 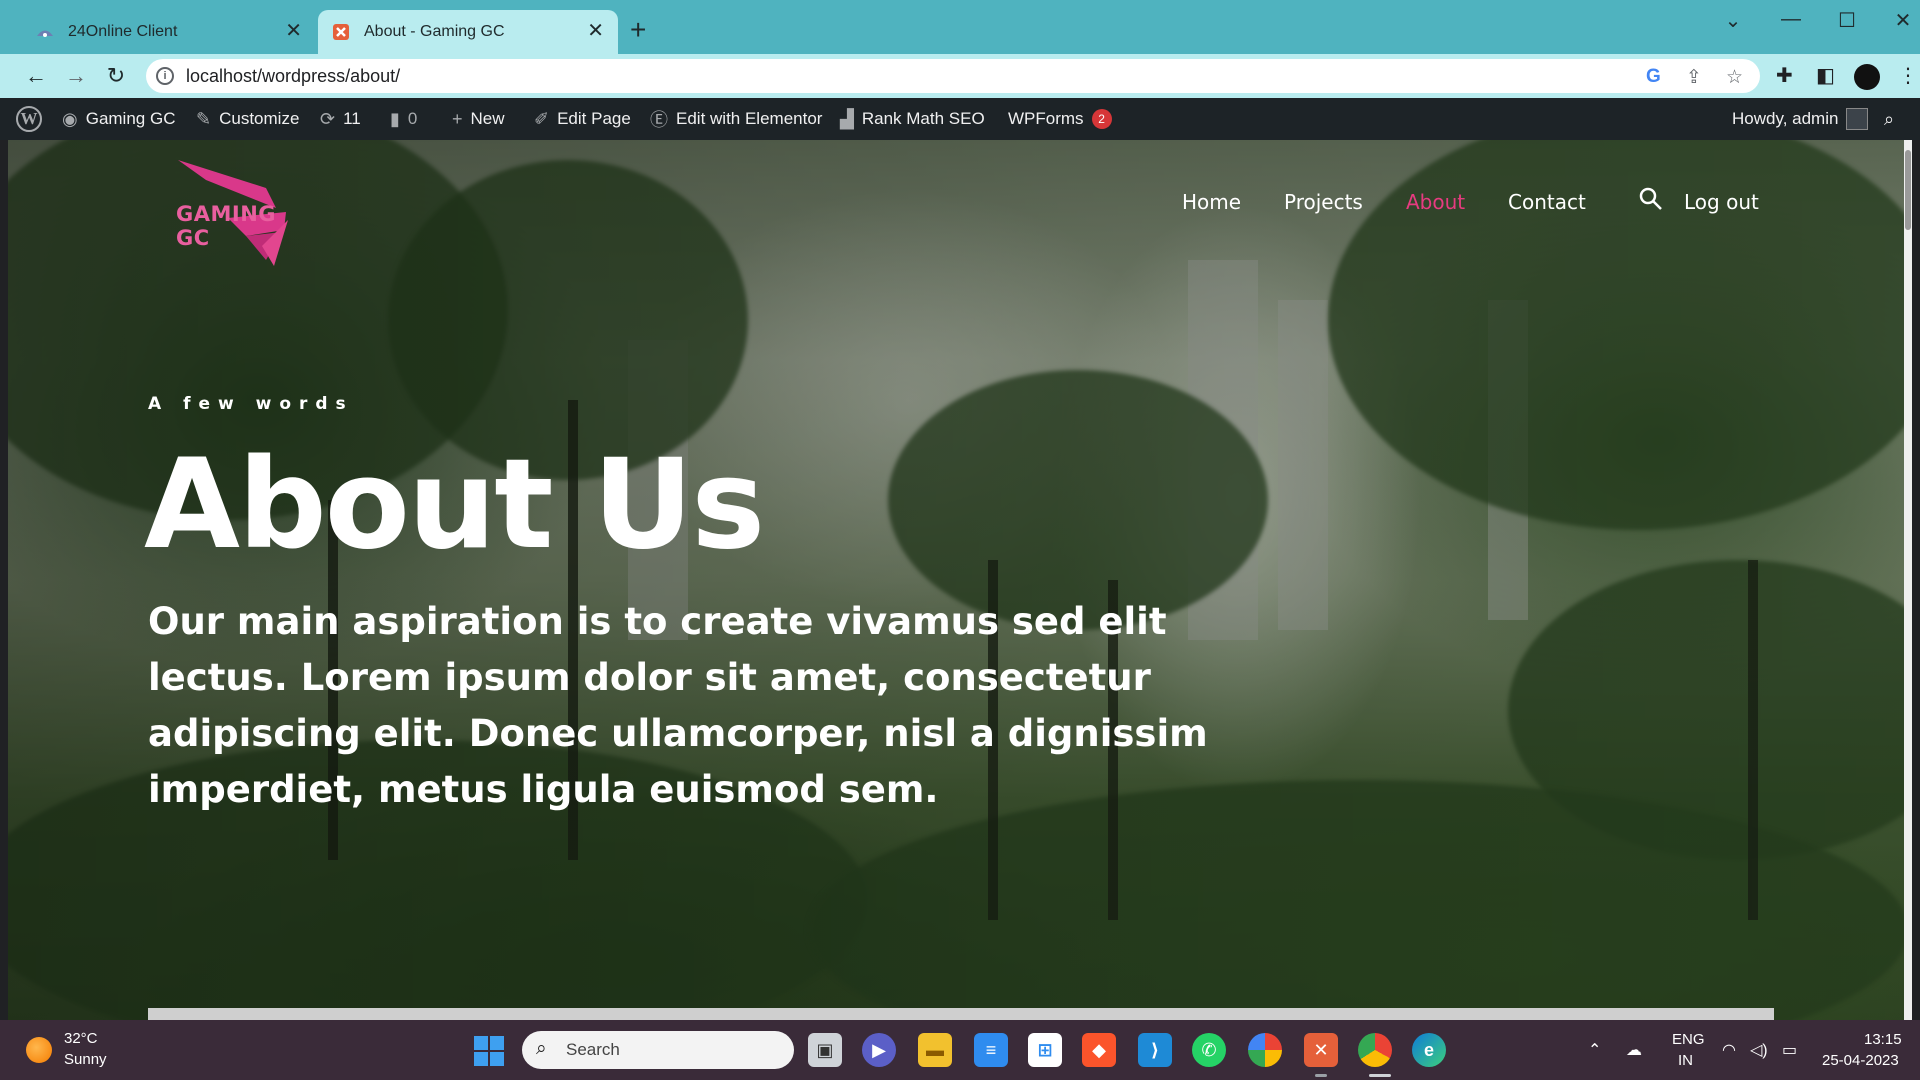 What do you see at coordinates (1265, 1050) in the screenshot?
I see `photos-icon` at bounding box center [1265, 1050].